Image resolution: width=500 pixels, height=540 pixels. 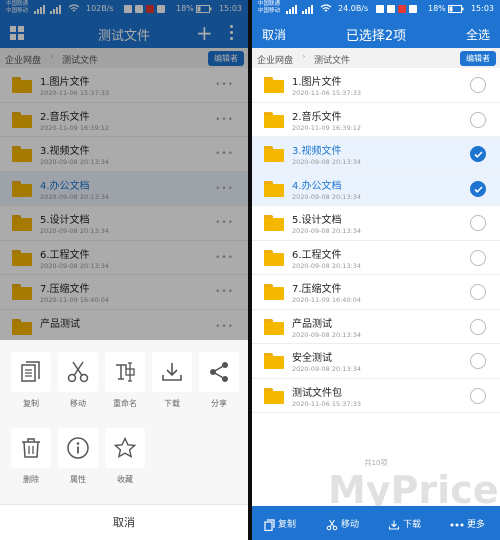 I want to click on breadcrumb-current: 测试文件, so click(x=332, y=59).